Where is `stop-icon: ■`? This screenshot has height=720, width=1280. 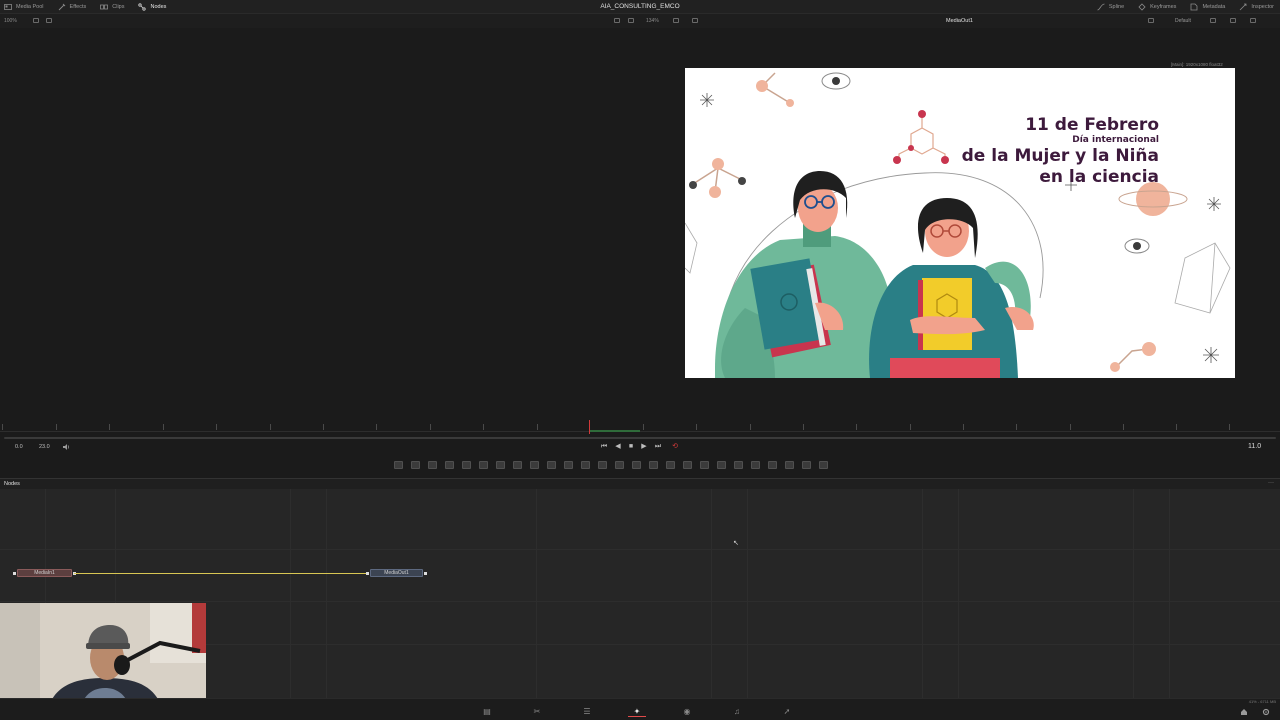 stop-icon: ■ is located at coordinates (631, 447).